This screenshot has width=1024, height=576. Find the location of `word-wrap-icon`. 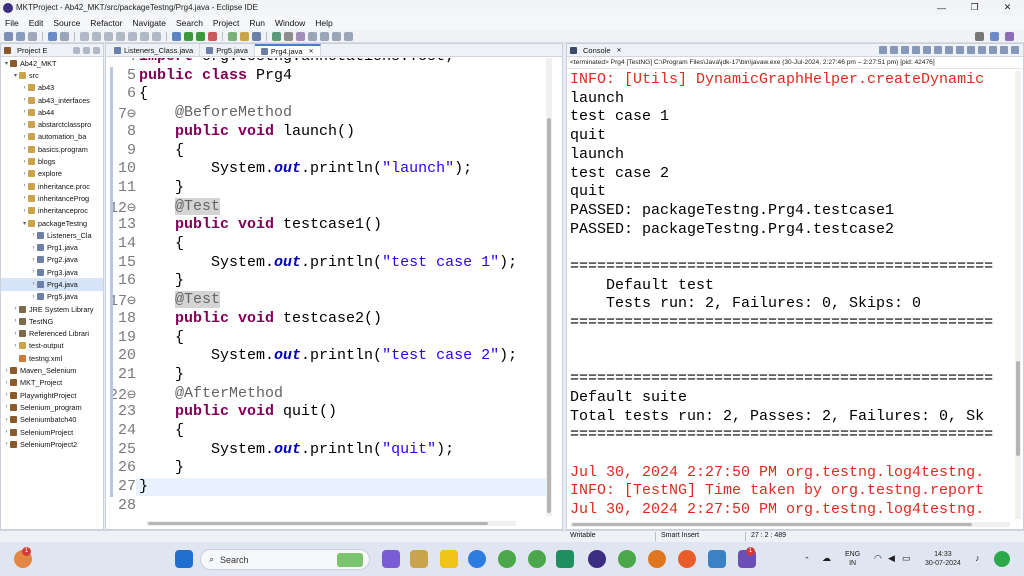

word-wrap-icon is located at coordinates (938, 50).